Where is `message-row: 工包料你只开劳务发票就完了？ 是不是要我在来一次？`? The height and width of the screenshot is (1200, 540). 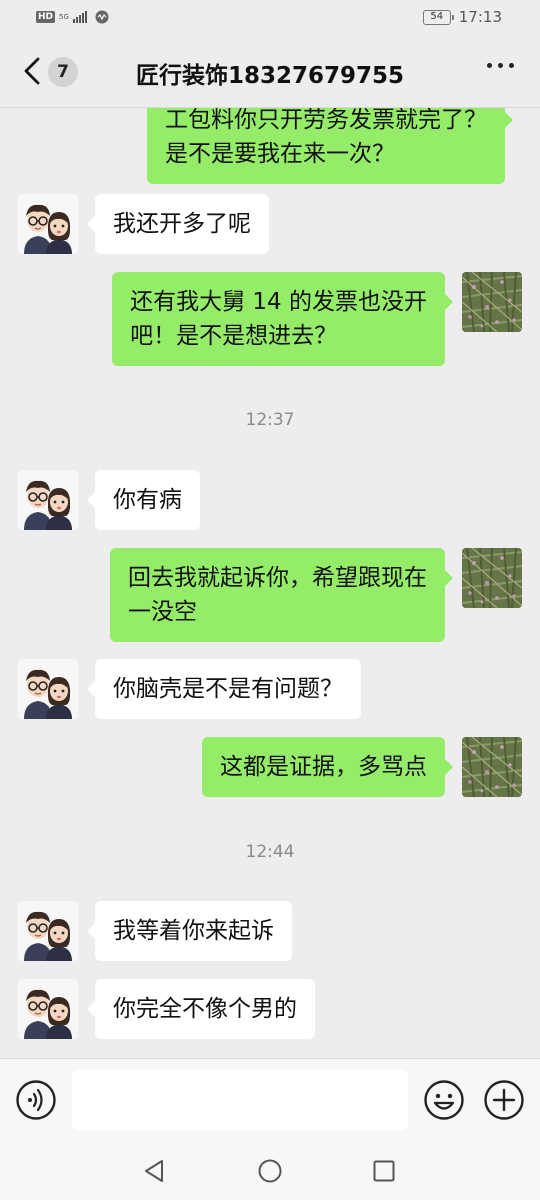 message-row: 工包料你只开劳务发票就完了？ 是不是要我在来一次？ is located at coordinates (334, 146).